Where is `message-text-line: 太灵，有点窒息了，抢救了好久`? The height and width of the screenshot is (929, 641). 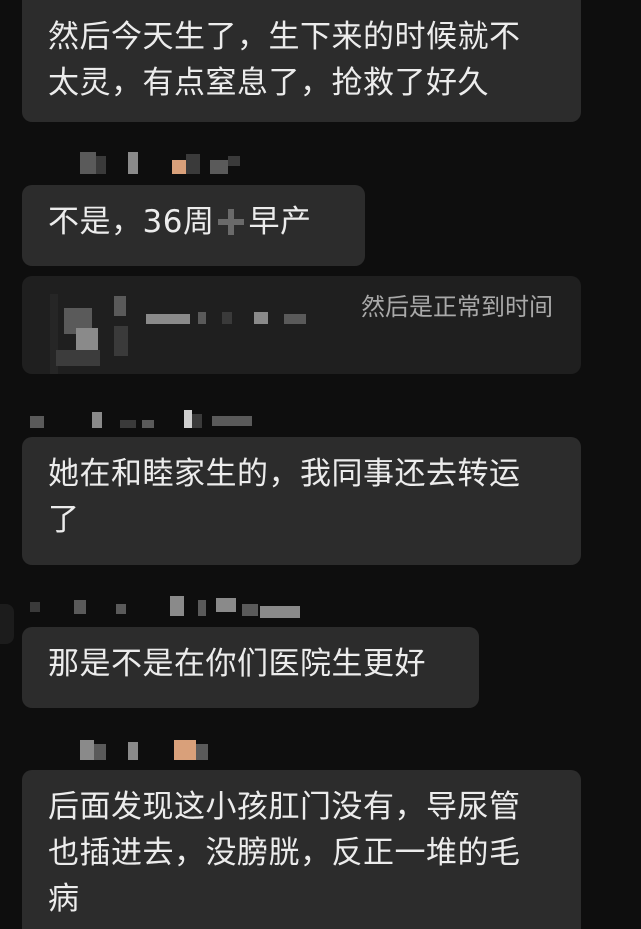
message-text-line: 太灵，有点窒息了，抢救了好久 is located at coordinates (268, 83).